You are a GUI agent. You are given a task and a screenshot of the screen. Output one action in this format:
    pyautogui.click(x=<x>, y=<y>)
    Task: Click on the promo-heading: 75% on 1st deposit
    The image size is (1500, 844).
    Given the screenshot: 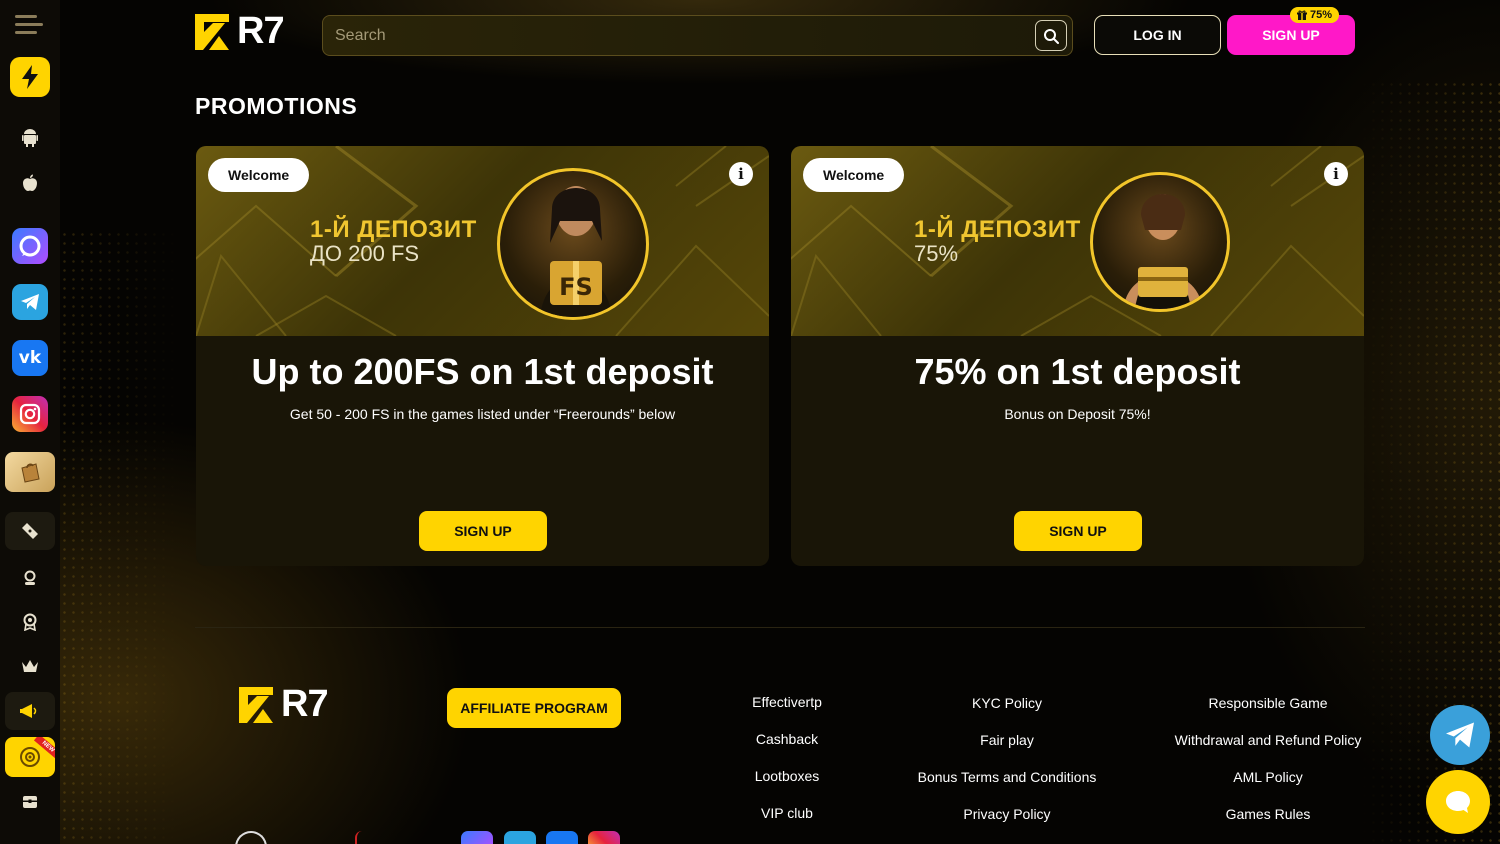 What is the action you would take?
    pyautogui.click(x=1077, y=371)
    